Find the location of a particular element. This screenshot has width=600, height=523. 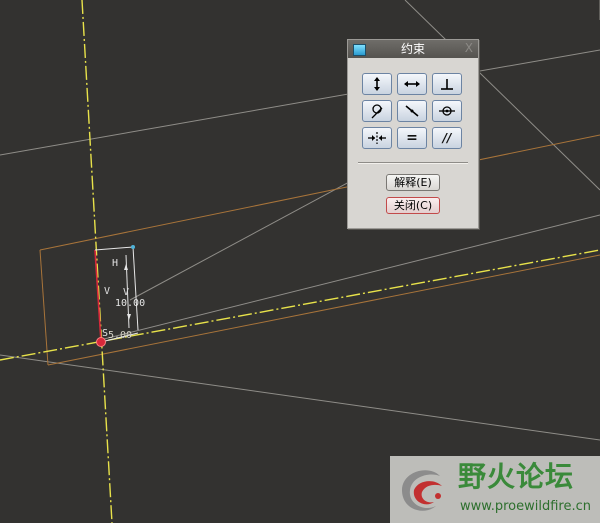

equal-constraint-button: = is located at coordinates (412, 138).